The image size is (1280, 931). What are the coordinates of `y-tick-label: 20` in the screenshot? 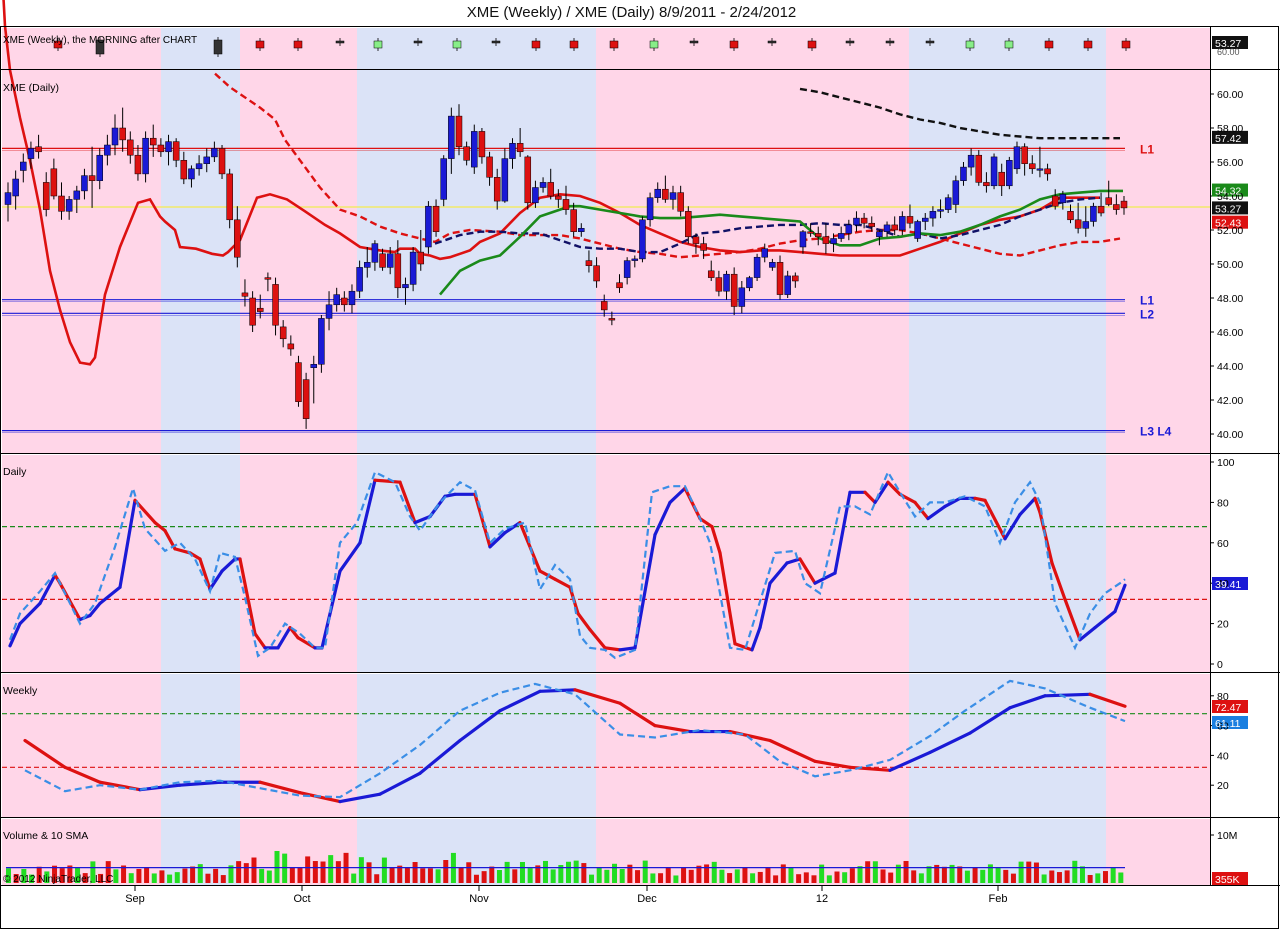 It's located at (1223, 786).